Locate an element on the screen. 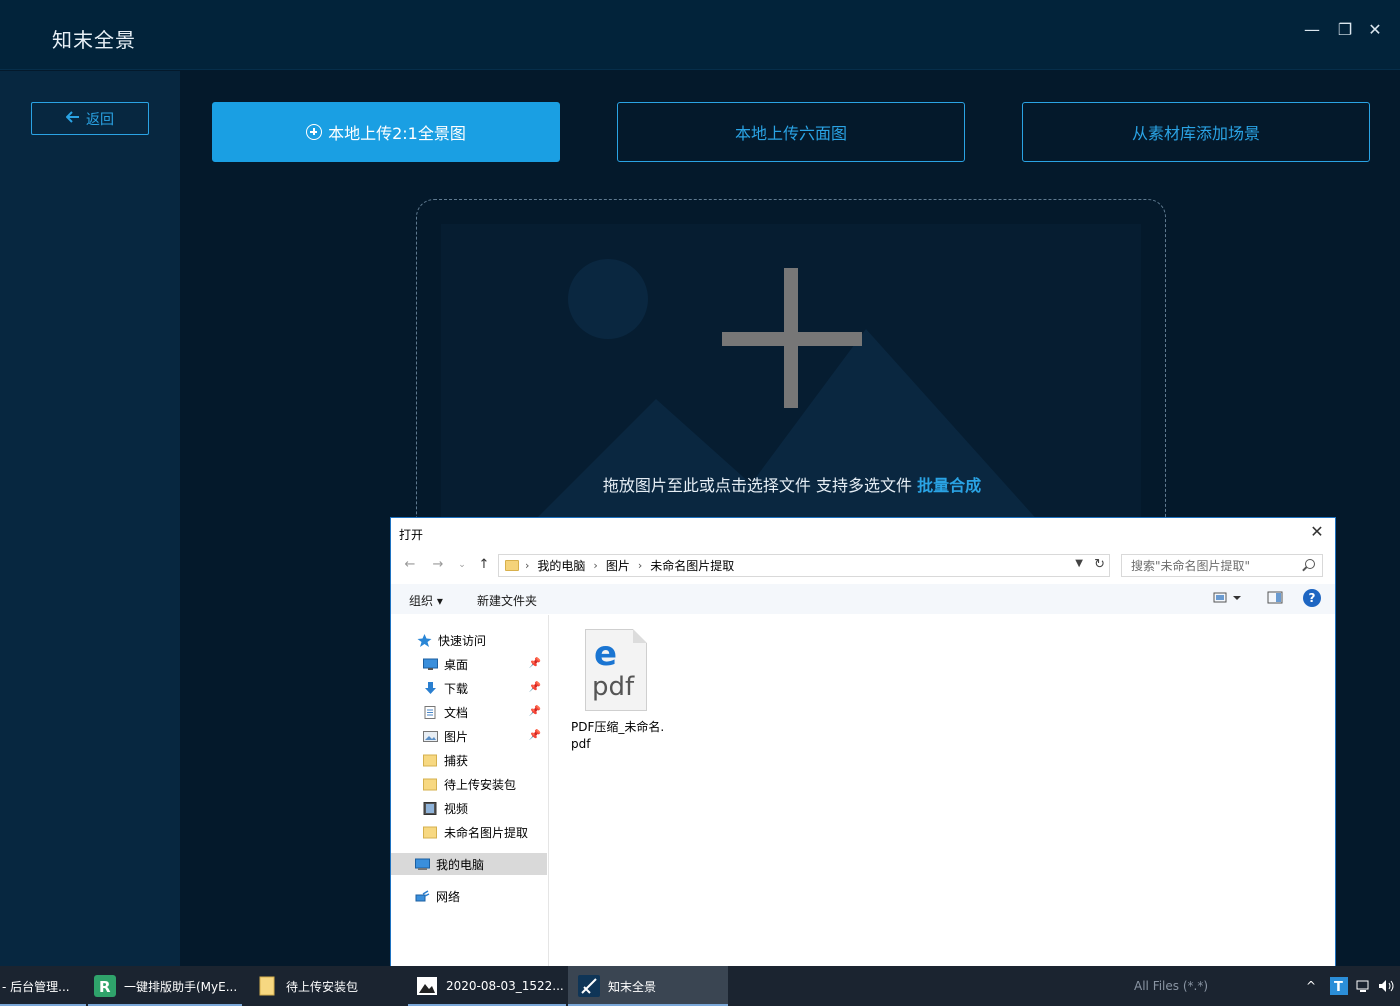 The width and height of the screenshot is (1400, 1006). breadcrumb-this-pc: 我的电脑 is located at coordinates (561, 565).